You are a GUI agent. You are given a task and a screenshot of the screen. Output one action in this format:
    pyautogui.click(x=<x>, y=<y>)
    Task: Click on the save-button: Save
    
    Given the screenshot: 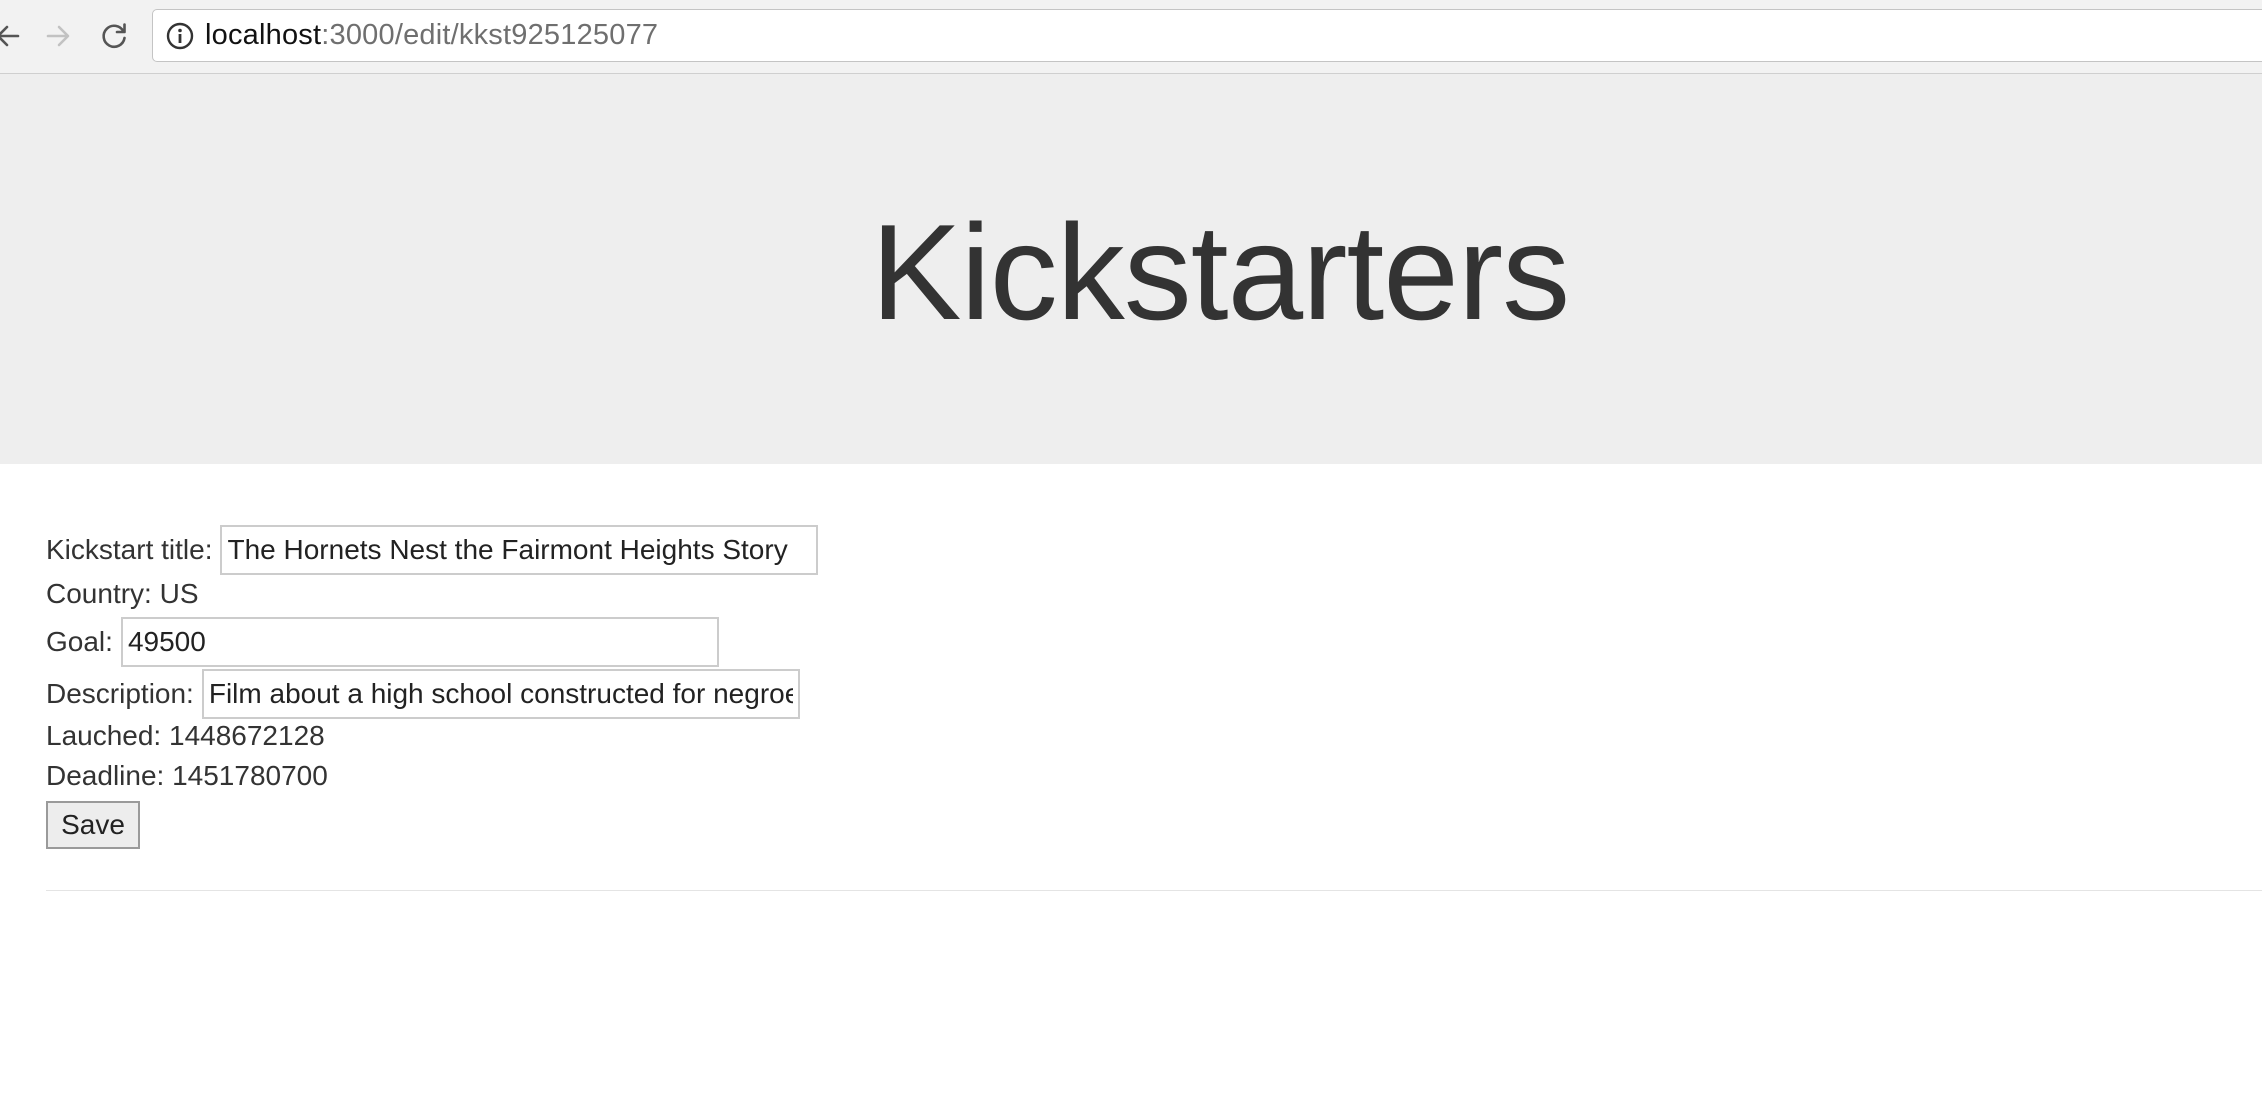 What is the action you would take?
    pyautogui.click(x=93, y=825)
    